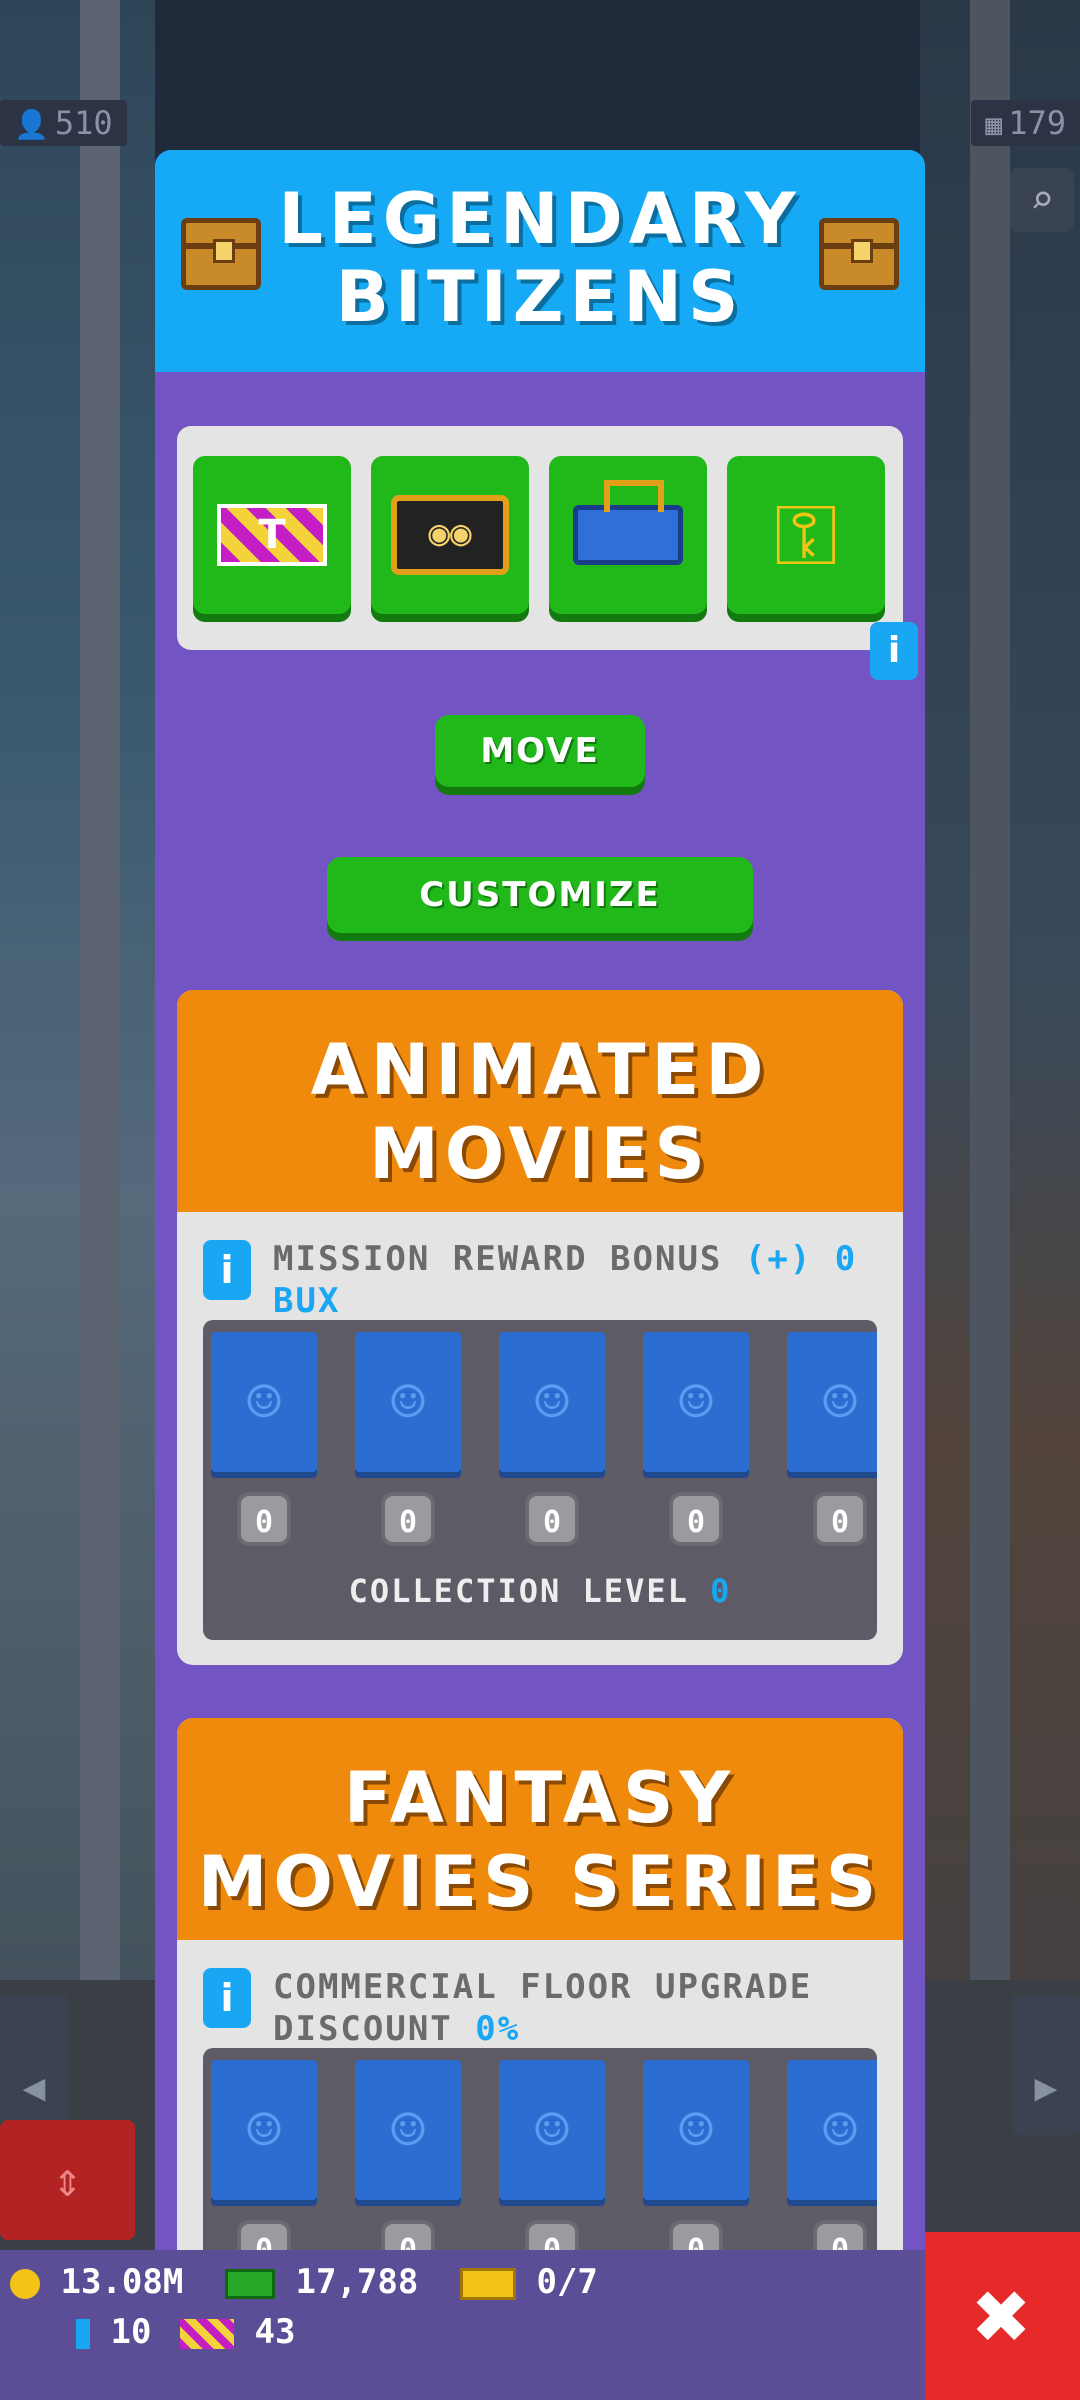 This screenshot has height=2400, width=1080. Describe the element at coordinates (100, 990) in the screenshot. I see `elevator-shaft-left` at that location.